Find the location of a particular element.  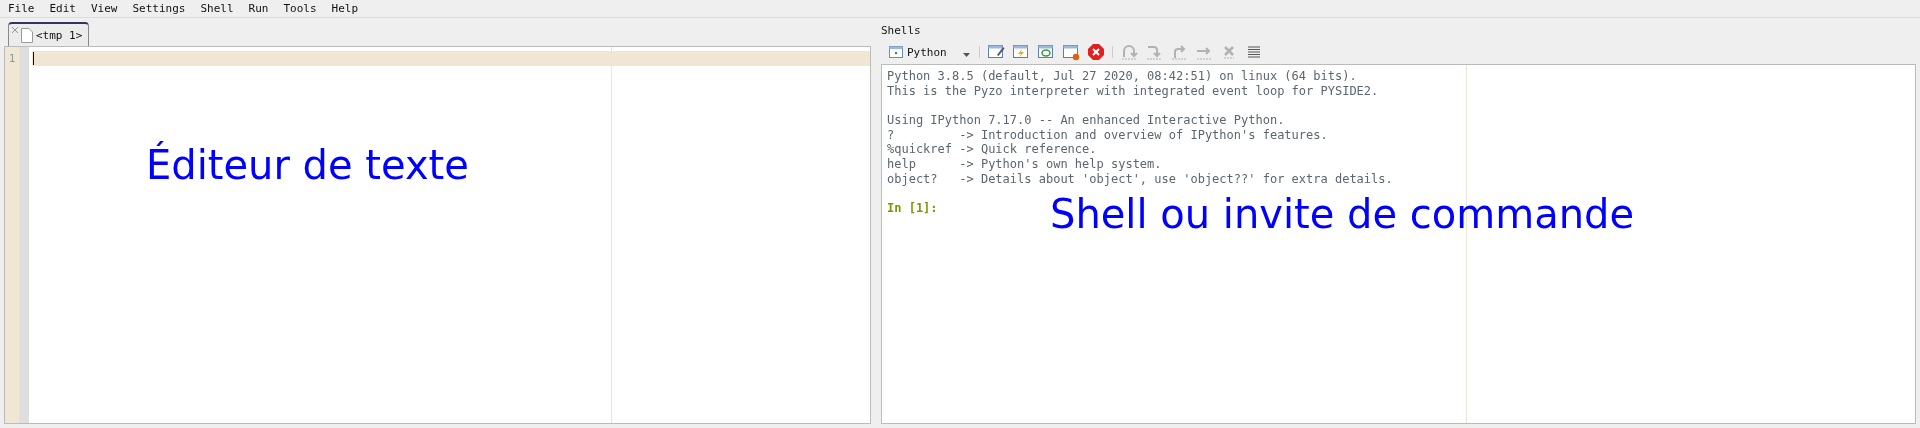

menu-item: Edit is located at coordinates (62, 8).